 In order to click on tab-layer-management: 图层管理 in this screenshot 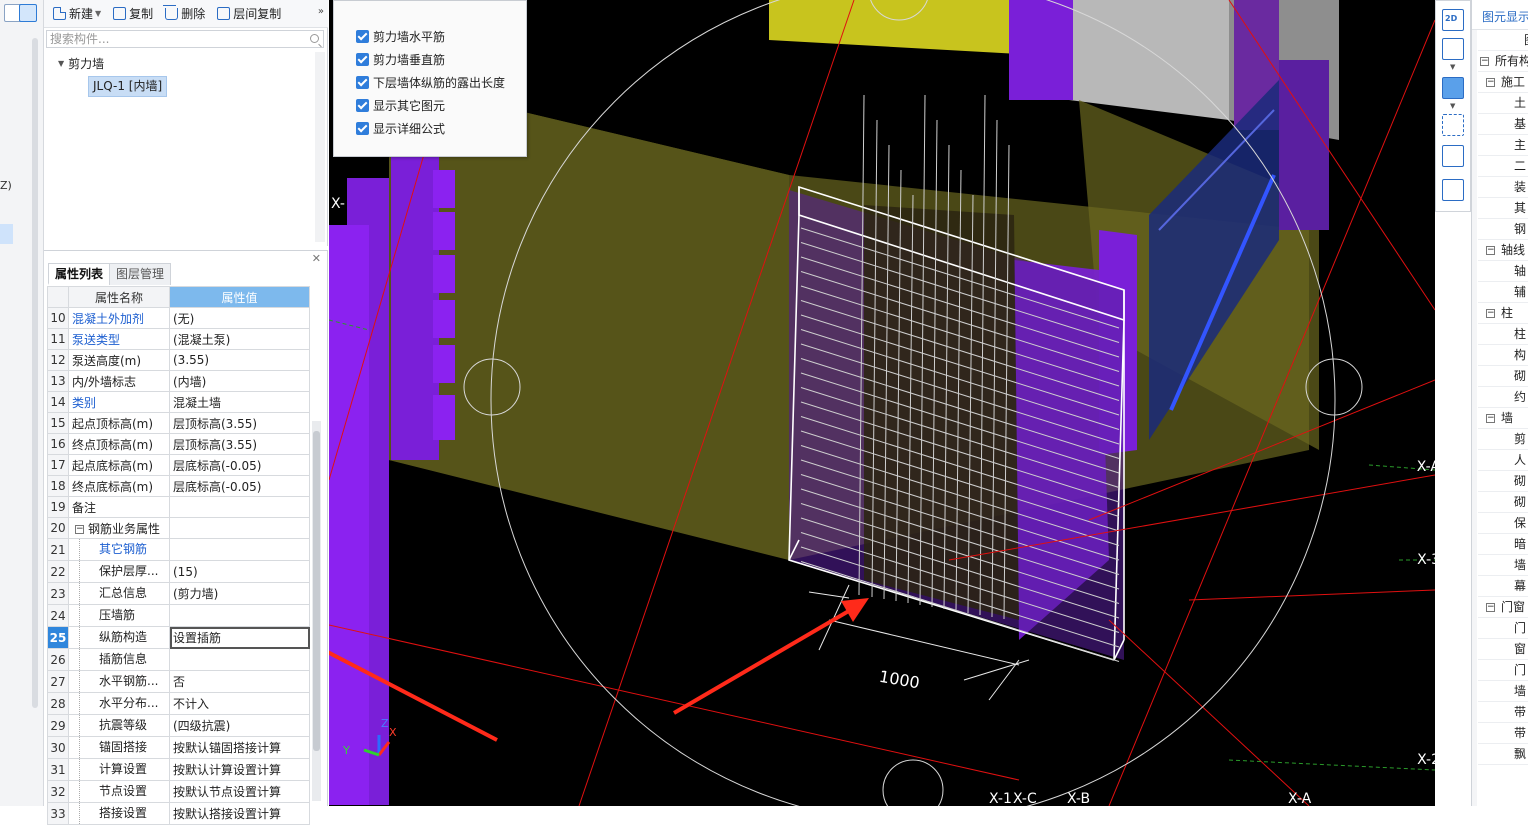, I will do `click(140, 274)`.